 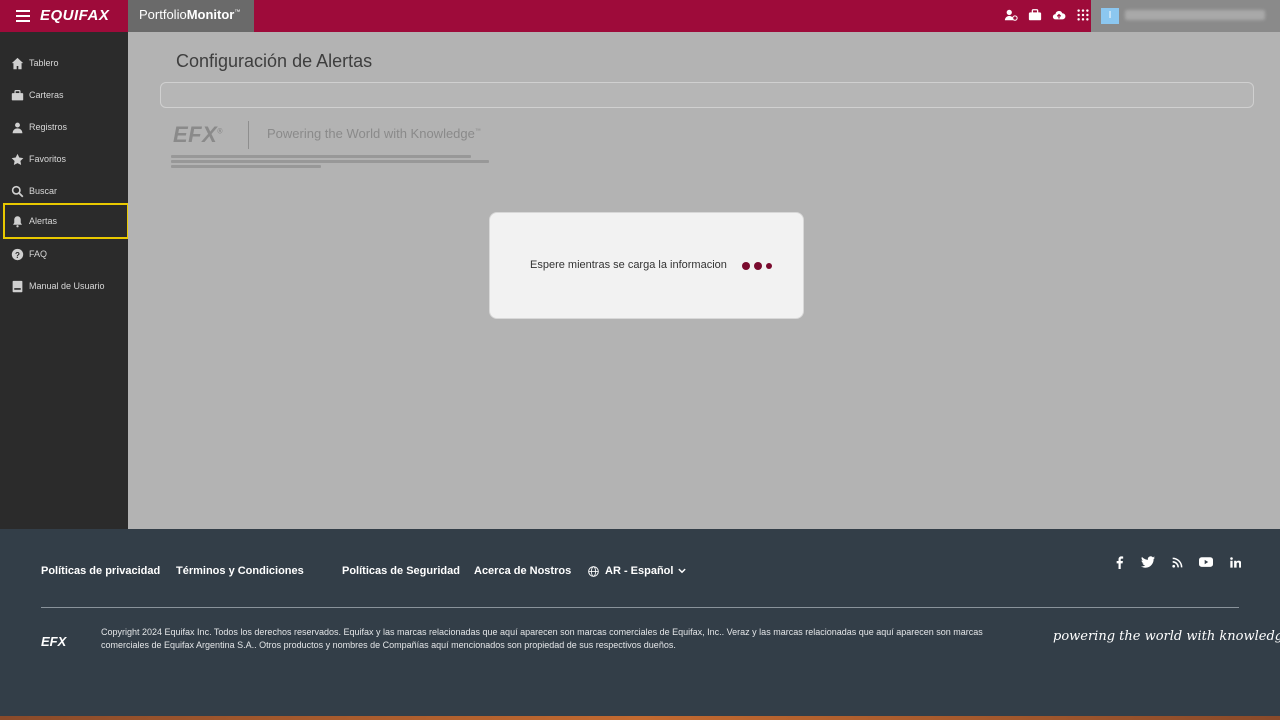 I want to click on tagline-text: Powering the World with Knowledge, so click(x=371, y=133).